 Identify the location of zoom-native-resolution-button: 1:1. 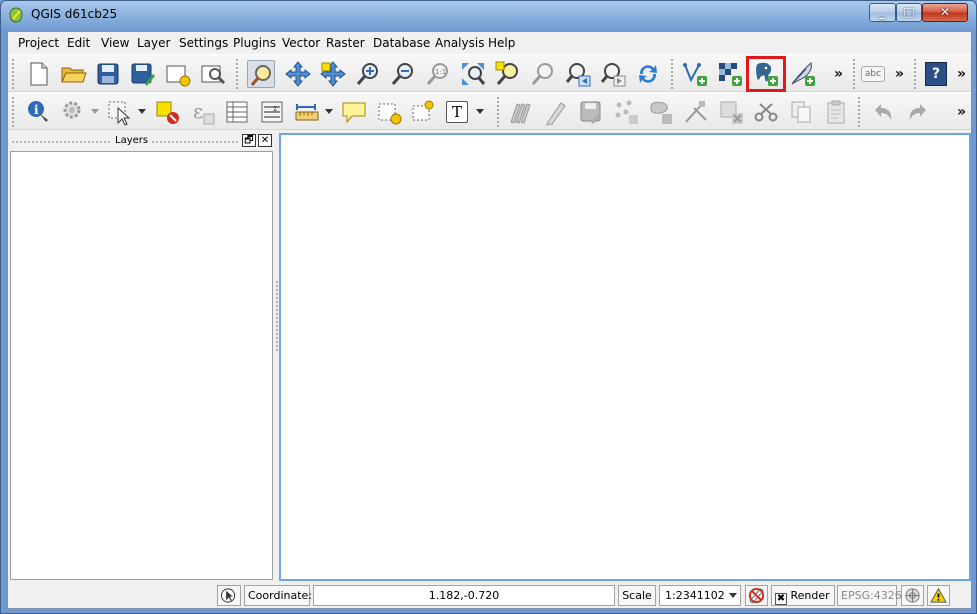
(438, 74).